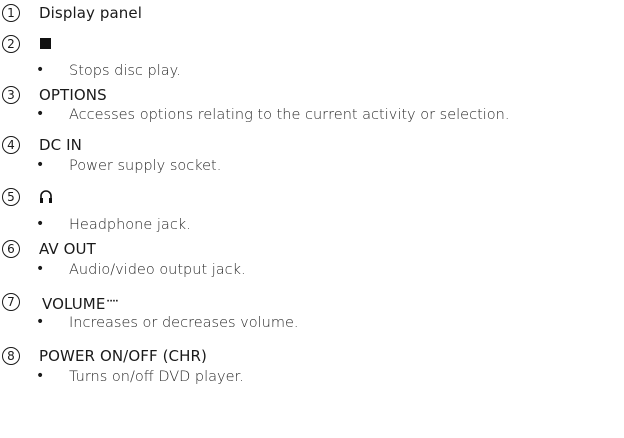  What do you see at coordinates (123, 356) in the screenshot?
I see `item-title-power: POWER ON/OFF (CHR)` at bounding box center [123, 356].